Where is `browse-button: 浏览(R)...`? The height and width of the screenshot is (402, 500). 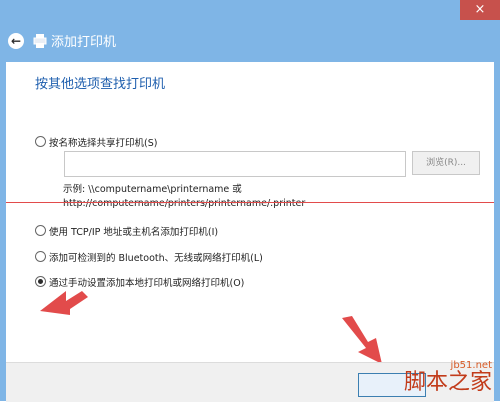 browse-button: 浏览(R)... is located at coordinates (446, 163).